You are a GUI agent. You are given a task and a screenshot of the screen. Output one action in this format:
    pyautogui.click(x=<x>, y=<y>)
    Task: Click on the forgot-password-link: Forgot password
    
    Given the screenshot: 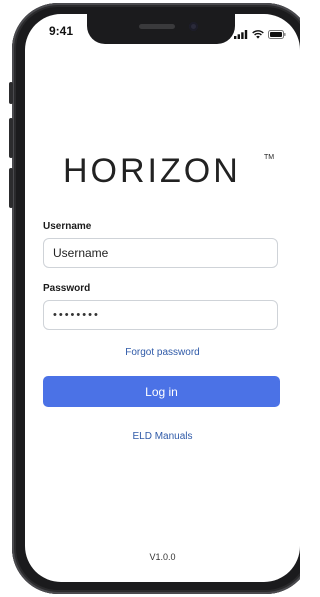 What is the action you would take?
    pyautogui.click(x=162, y=352)
    